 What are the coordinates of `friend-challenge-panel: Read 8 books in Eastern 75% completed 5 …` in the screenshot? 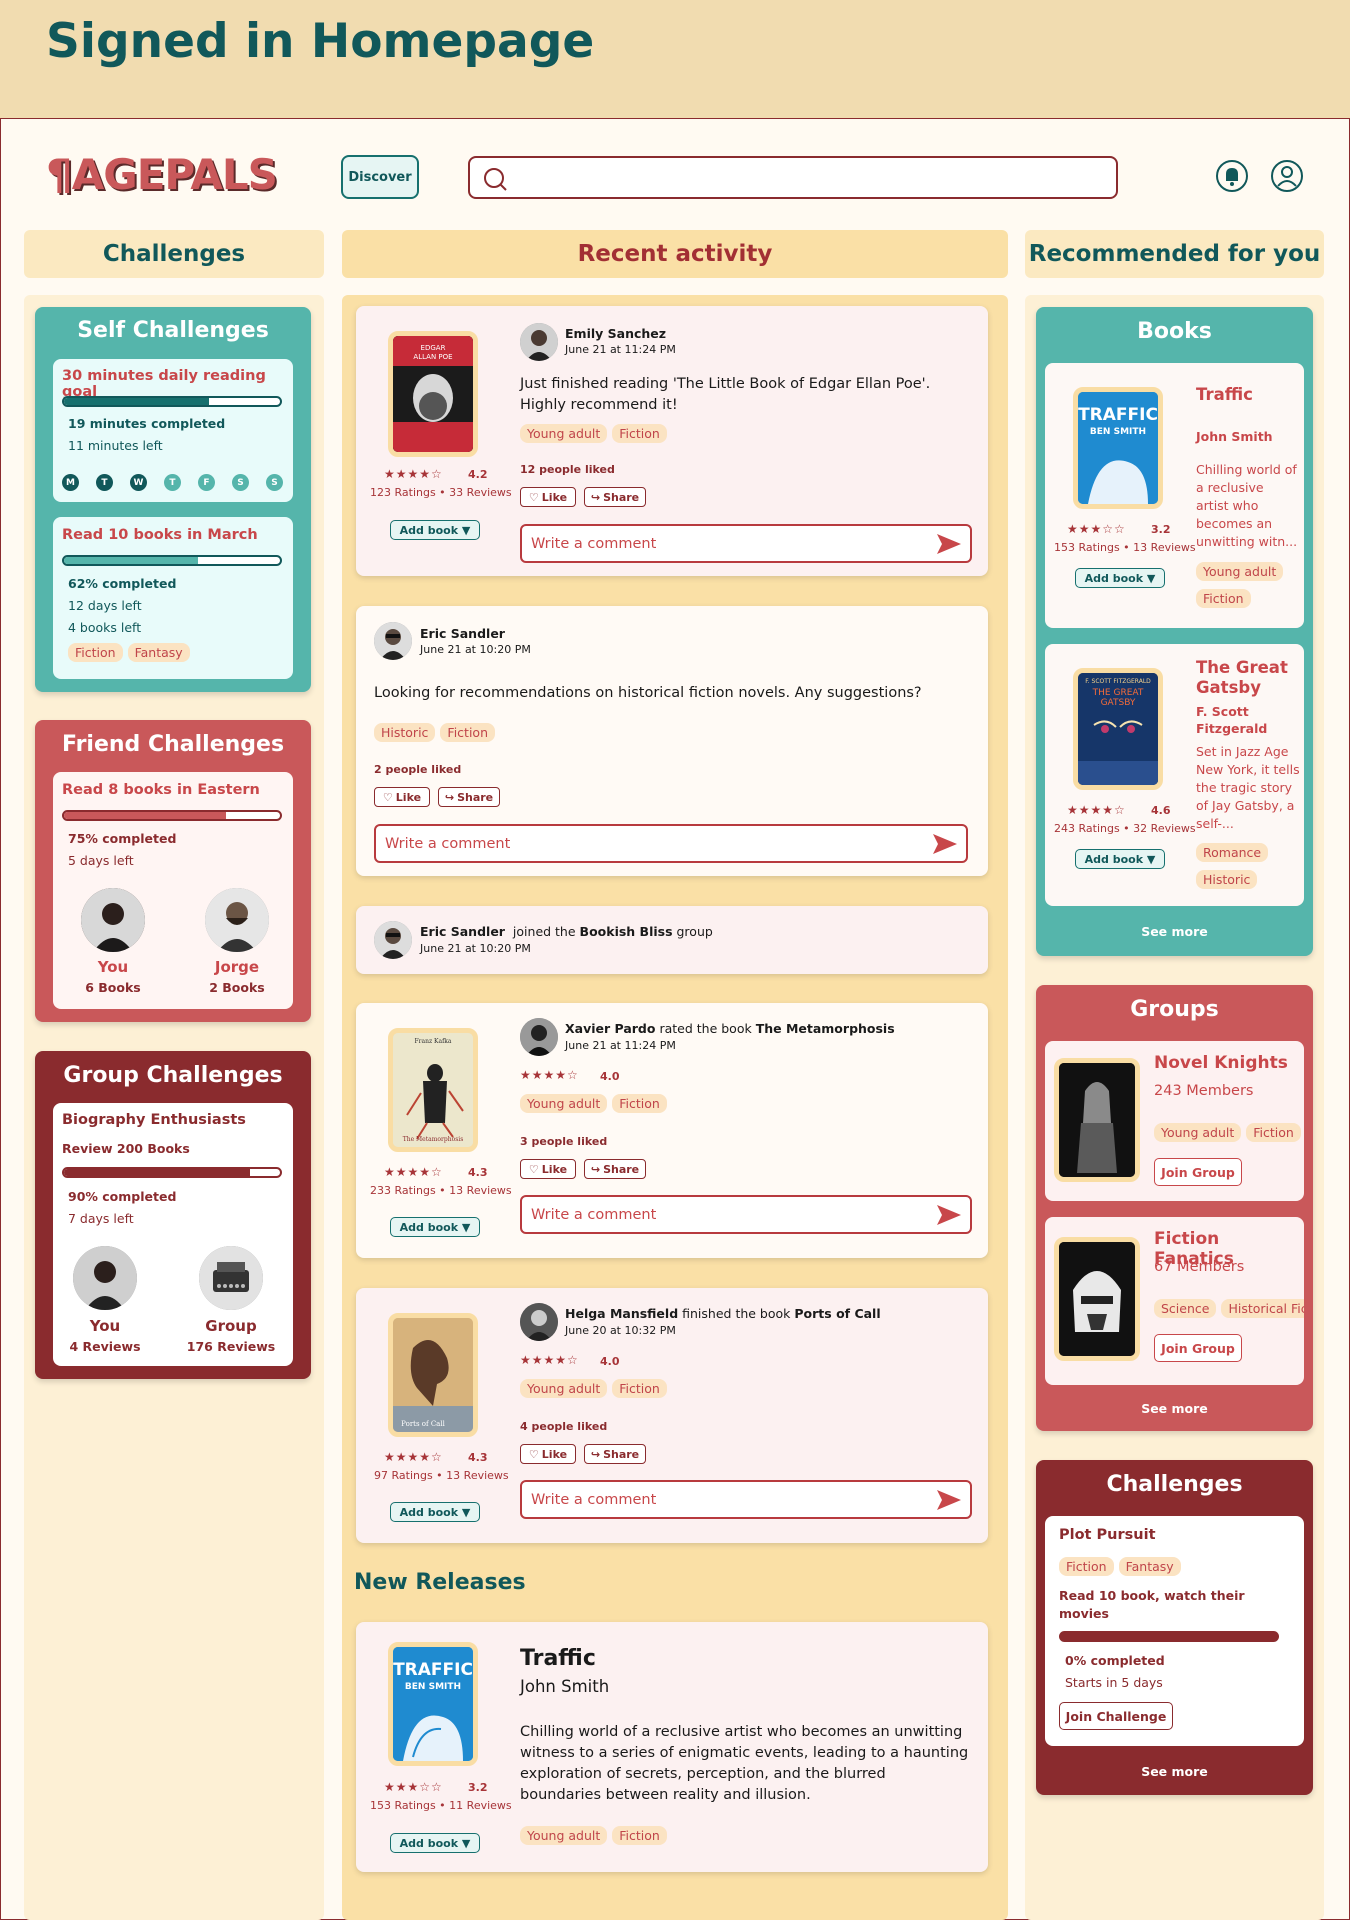 It's located at (173, 890).